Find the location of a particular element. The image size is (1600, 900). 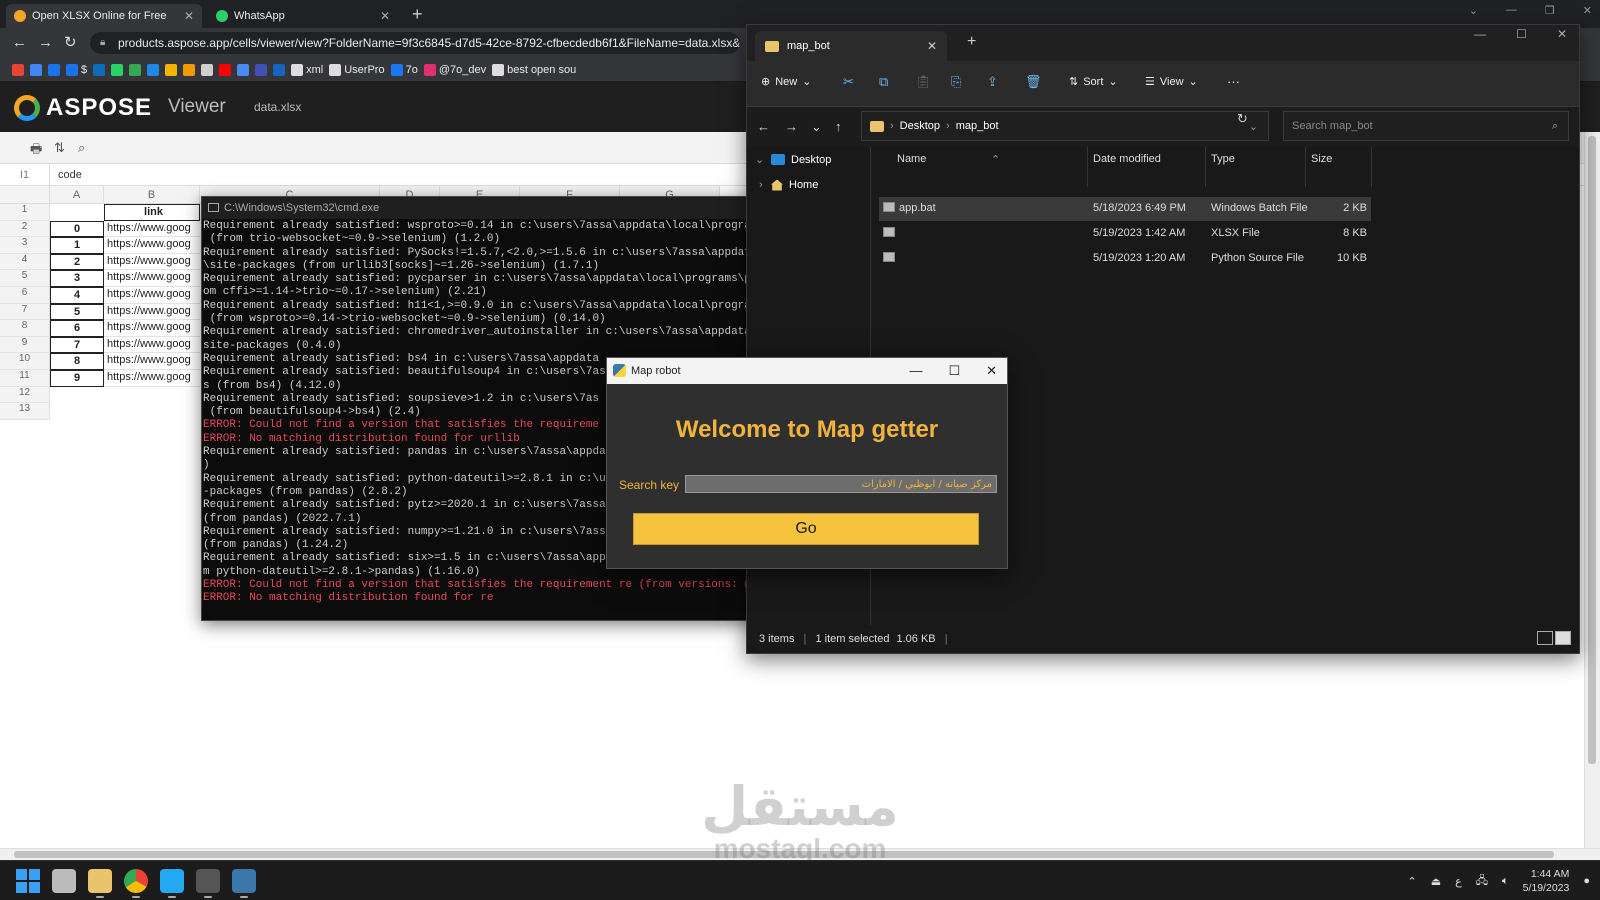

column-header-b: B is located at coordinates (152, 195).